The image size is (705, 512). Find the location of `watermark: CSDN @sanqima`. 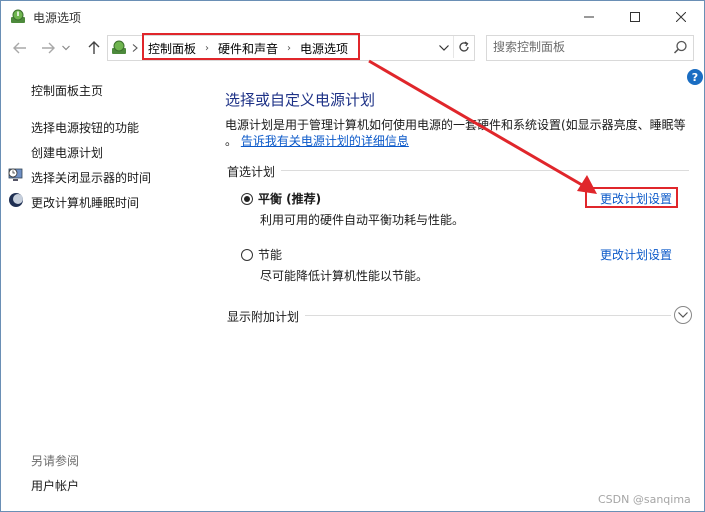

watermark: CSDN @sanqima is located at coordinates (644, 499).